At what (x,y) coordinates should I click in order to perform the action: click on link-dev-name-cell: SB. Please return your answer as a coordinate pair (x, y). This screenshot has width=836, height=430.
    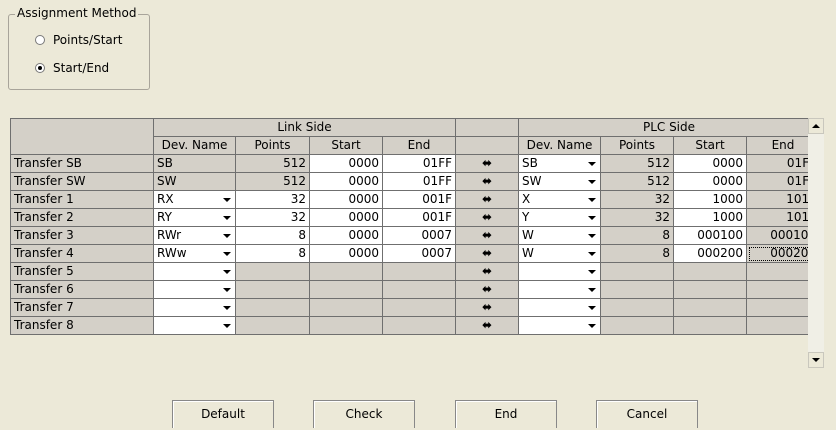
    Looking at the image, I should click on (194, 163).